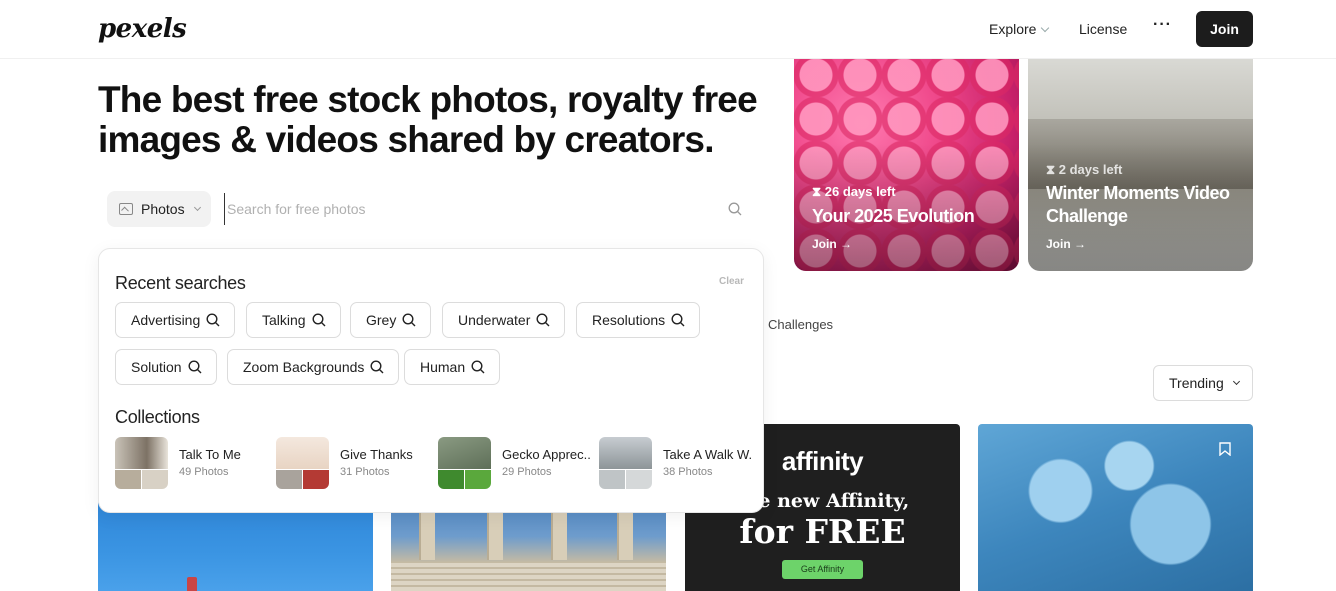 The width and height of the screenshot is (1336, 591). I want to click on collection-item: Talk To Me 49 Photos, so click(192, 463).